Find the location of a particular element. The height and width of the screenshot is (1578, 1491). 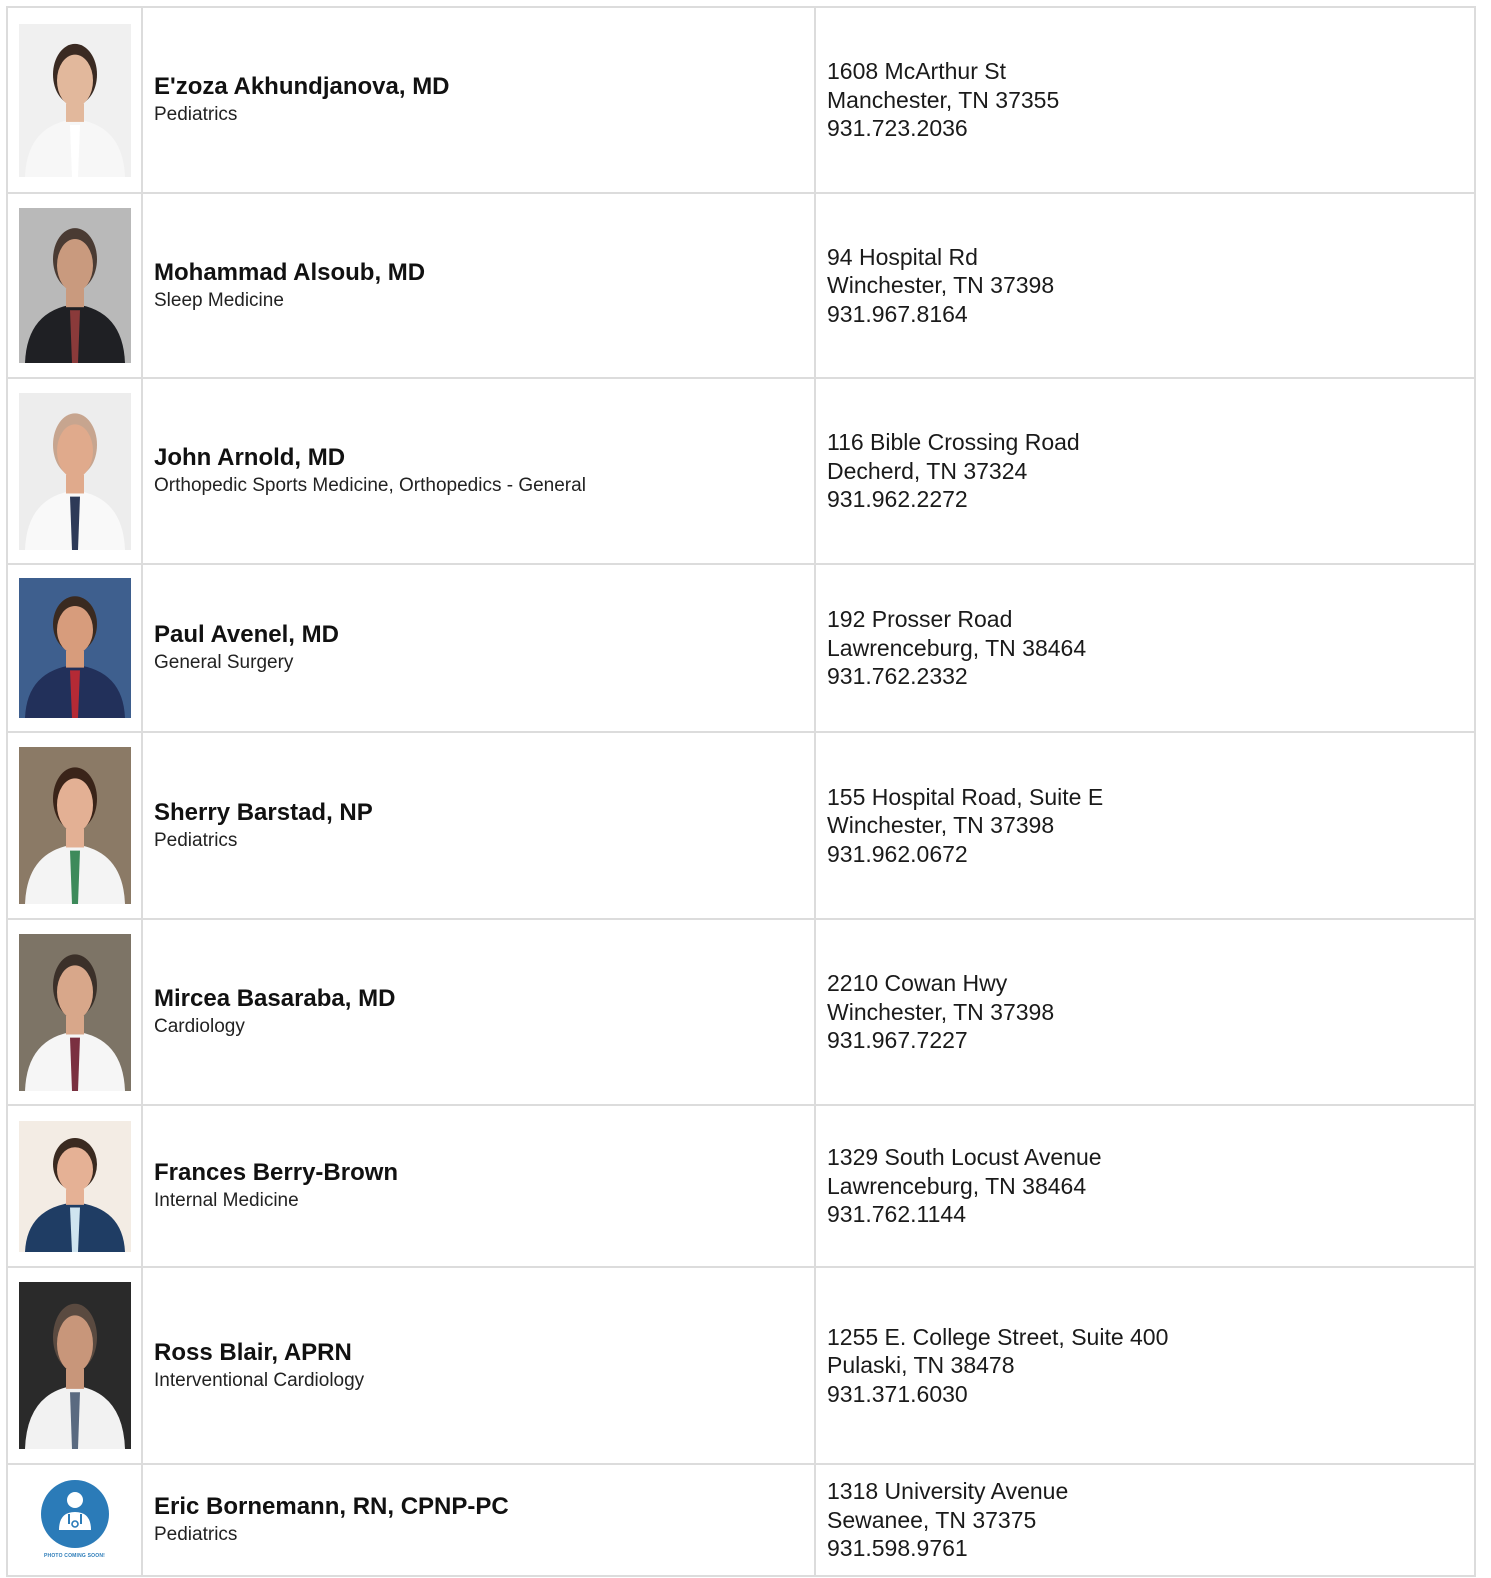

provider-name: Eric Bornemann, RN, CPNP-PC is located at coordinates (484, 1507).